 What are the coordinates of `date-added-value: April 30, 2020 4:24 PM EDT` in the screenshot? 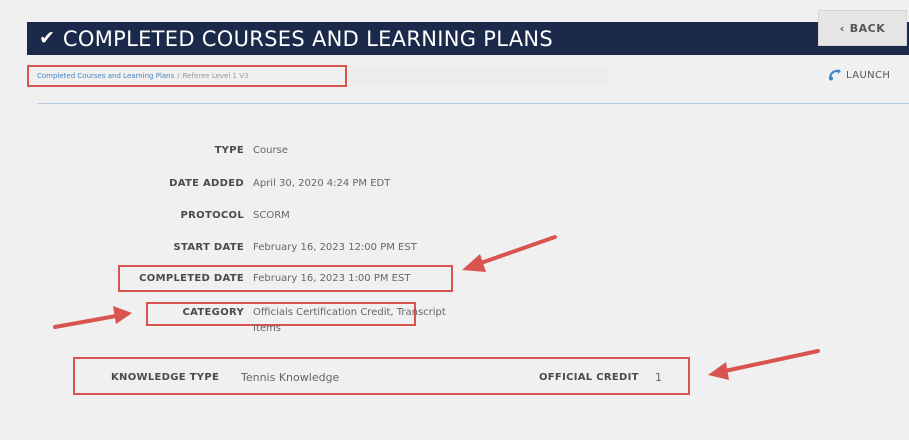 It's located at (322, 183).